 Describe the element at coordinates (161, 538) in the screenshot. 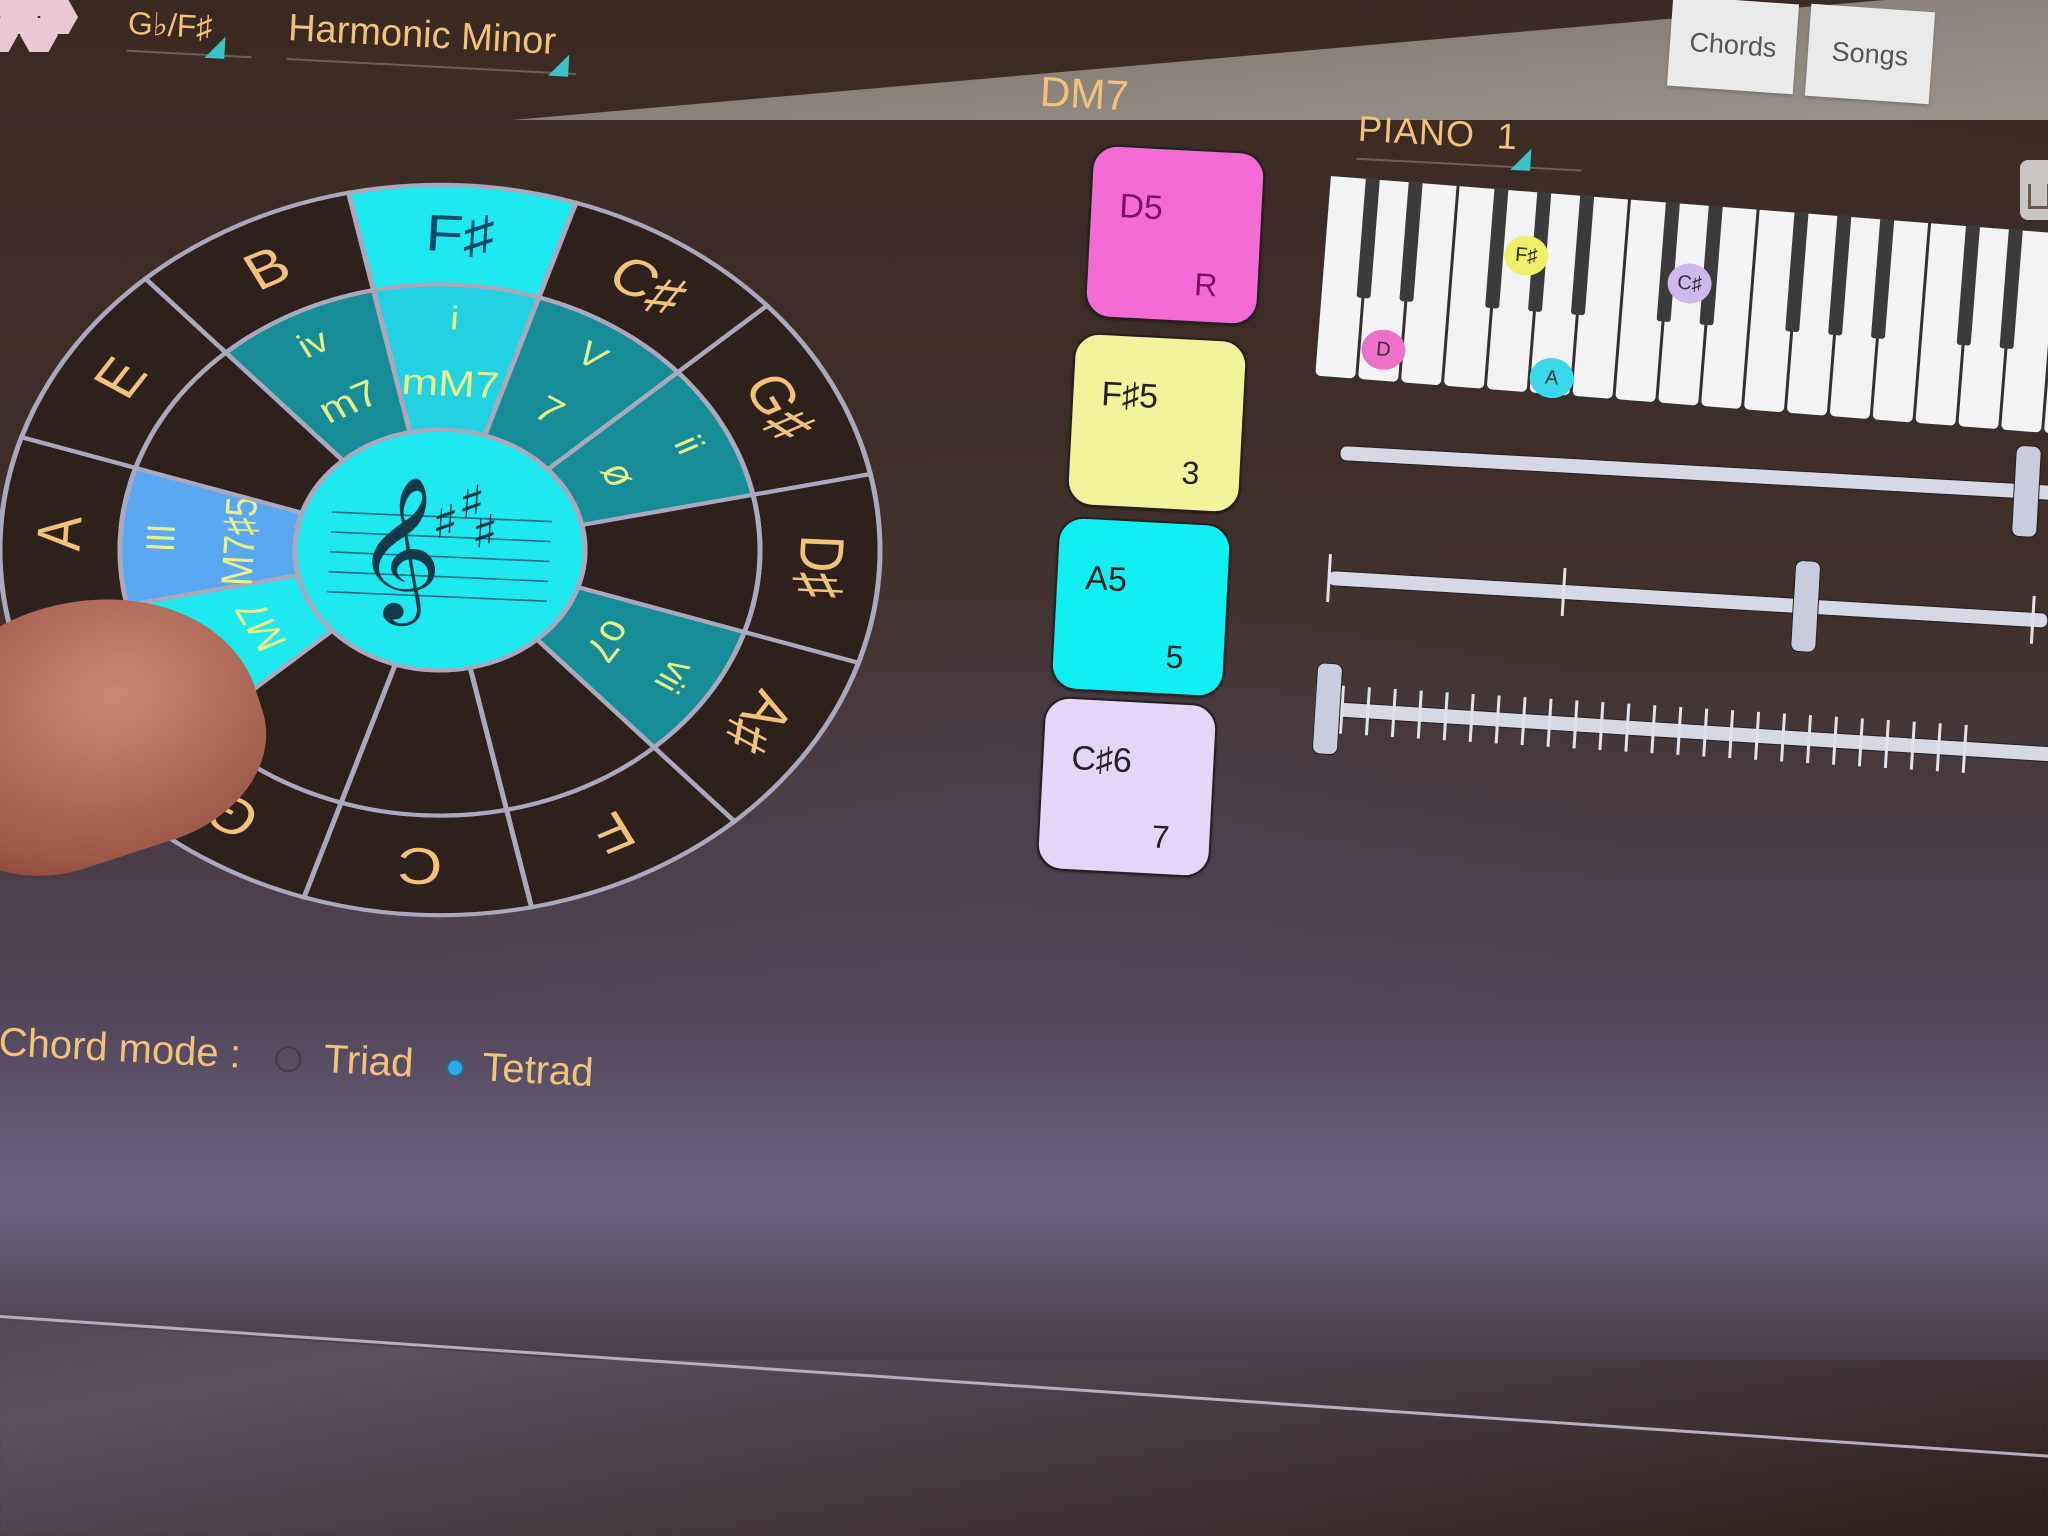

I see `degree-numeral: III` at that location.